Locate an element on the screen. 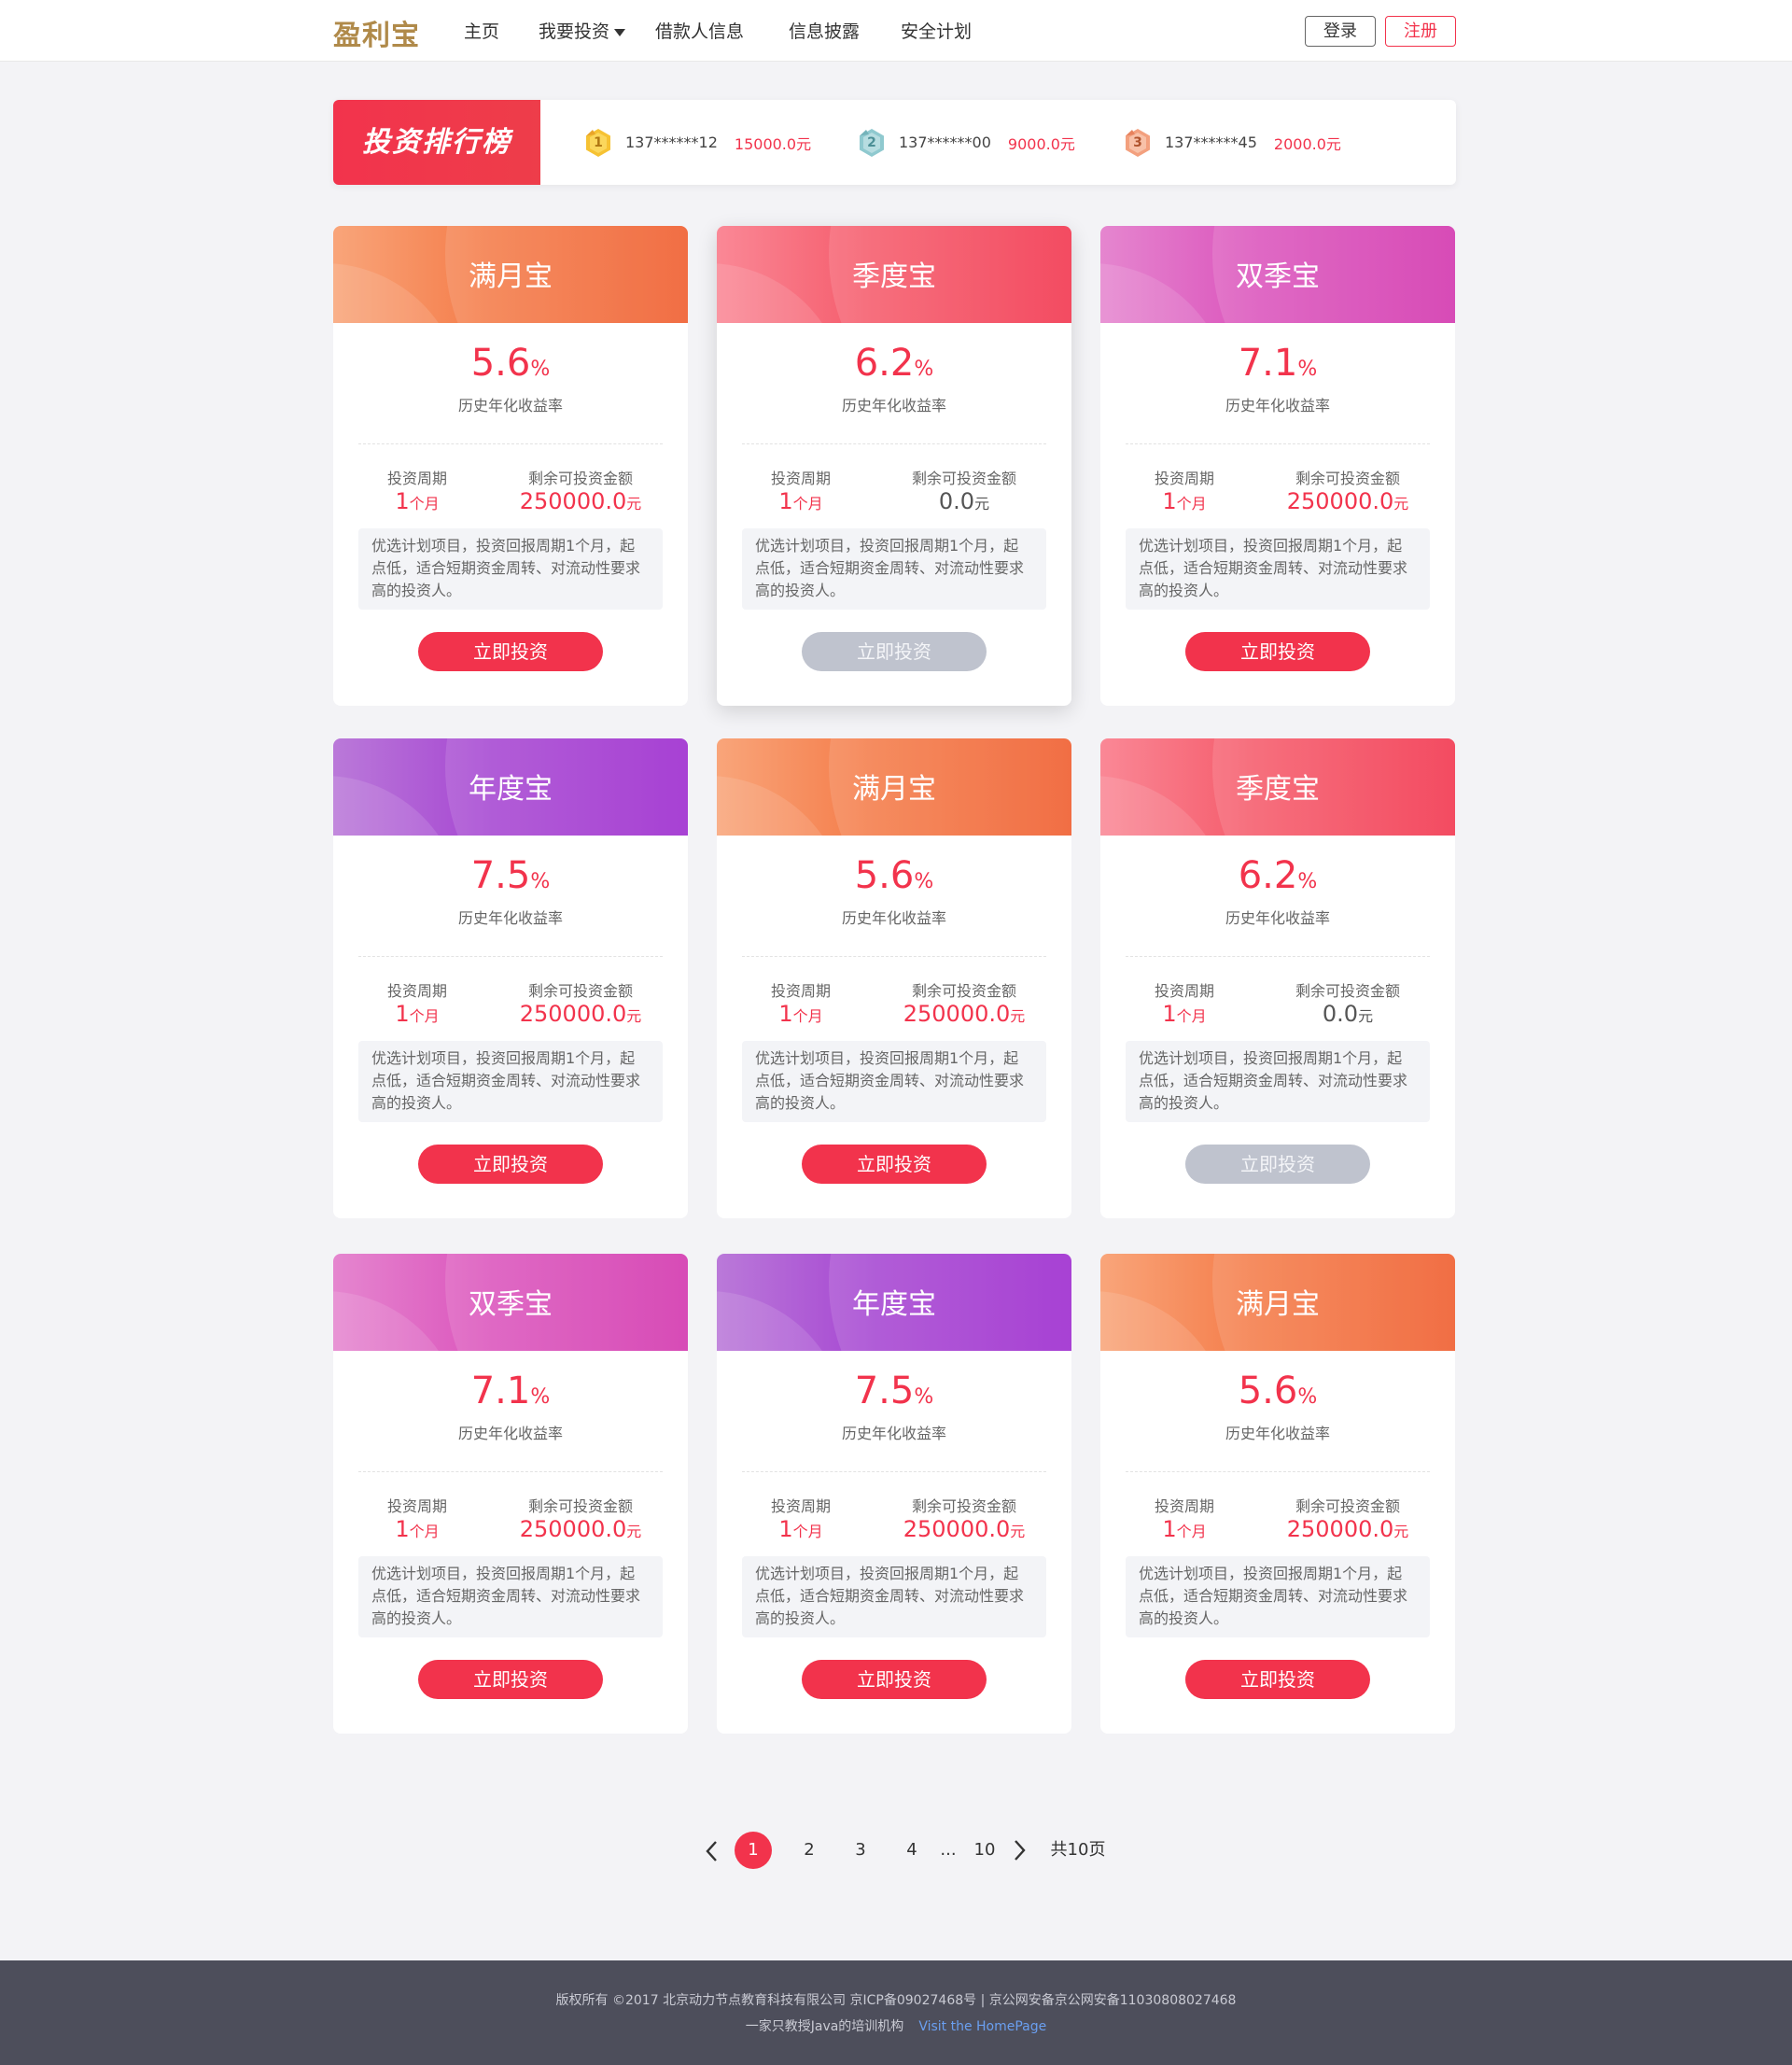 The width and height of the screenshot is (1792, 2065). nav-item-invest: 我要投资 is located at coordinates (597, 31).